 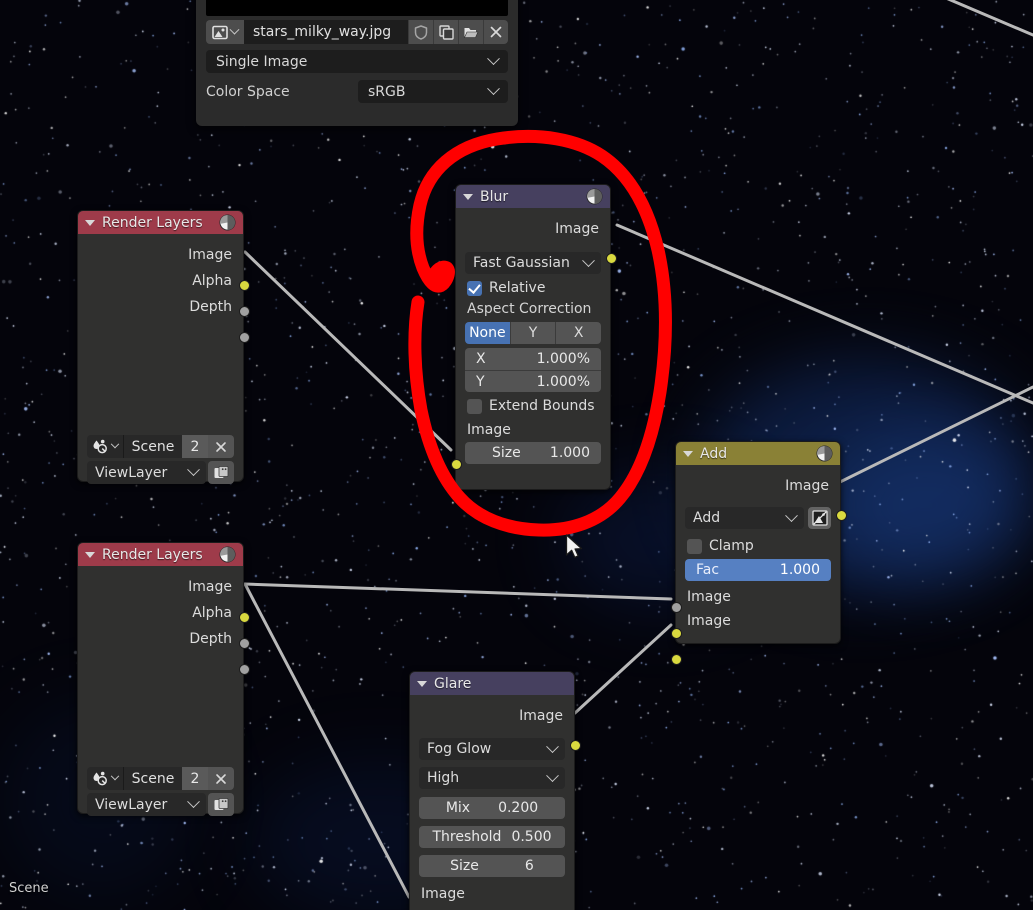 I want to click on new-image-button, so click(x=445, y=32).